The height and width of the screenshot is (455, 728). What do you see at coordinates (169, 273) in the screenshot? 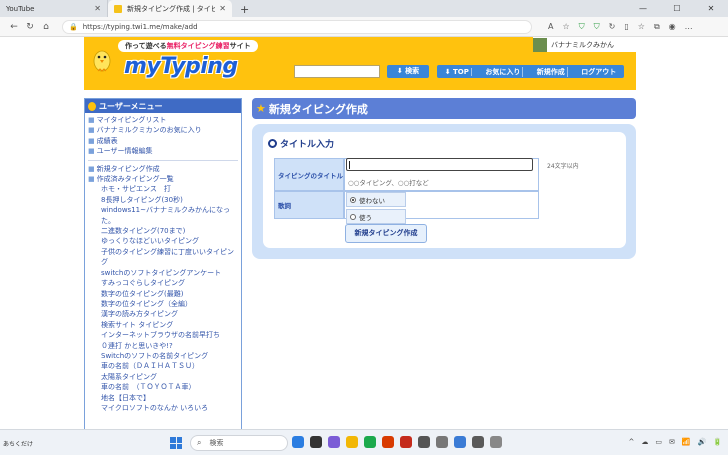
I see `list-item: switchのソフトタイピングアンケート` at bounding box center [169, 273].